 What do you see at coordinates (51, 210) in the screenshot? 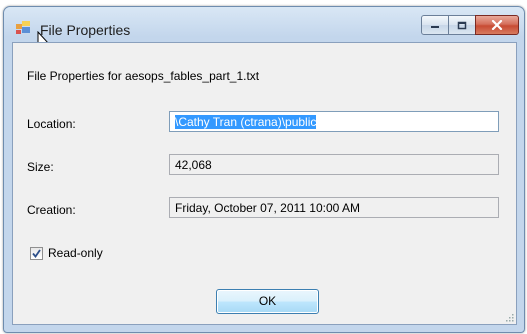
I see `creation-label: Creation:` at bounding box center [51, 210].